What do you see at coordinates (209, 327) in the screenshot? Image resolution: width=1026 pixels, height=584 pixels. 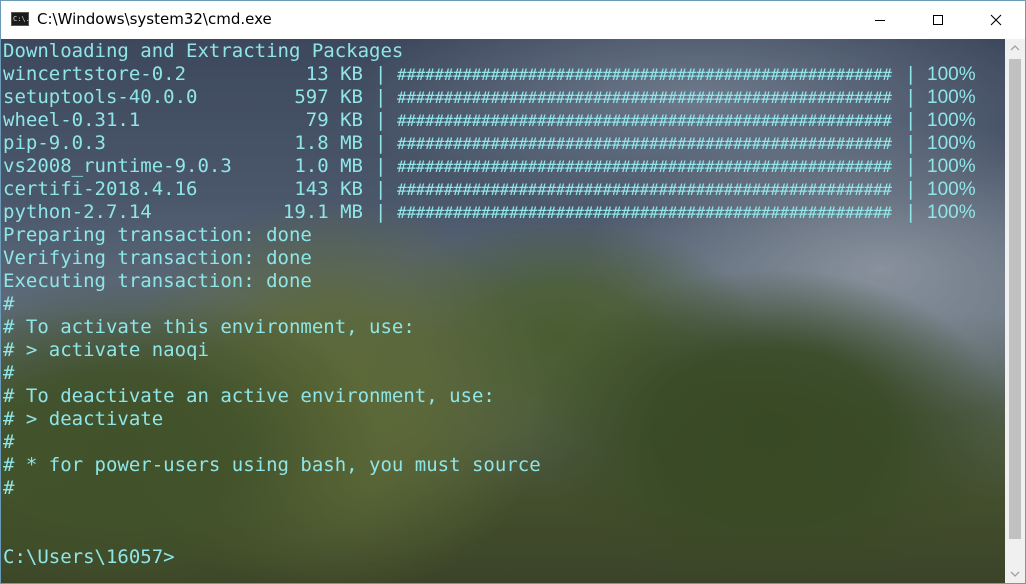 I see `comment-line: # To activate this environment, use:` at bounding box center [209, 327].